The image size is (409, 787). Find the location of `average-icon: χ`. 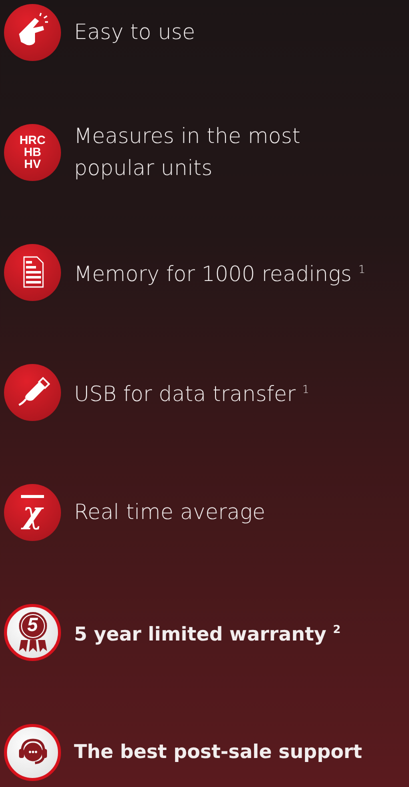

average-icon: χ is located at coordinates (32, 512).